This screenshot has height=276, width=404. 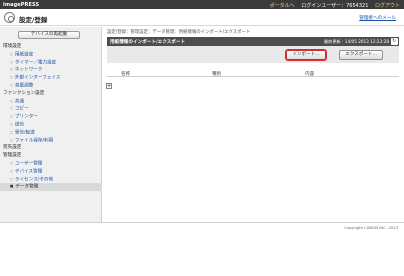 I want to click on top-right-links: ポータルへ ログインユーザー：7654321 ログアウト, so click(x=332, y=5).